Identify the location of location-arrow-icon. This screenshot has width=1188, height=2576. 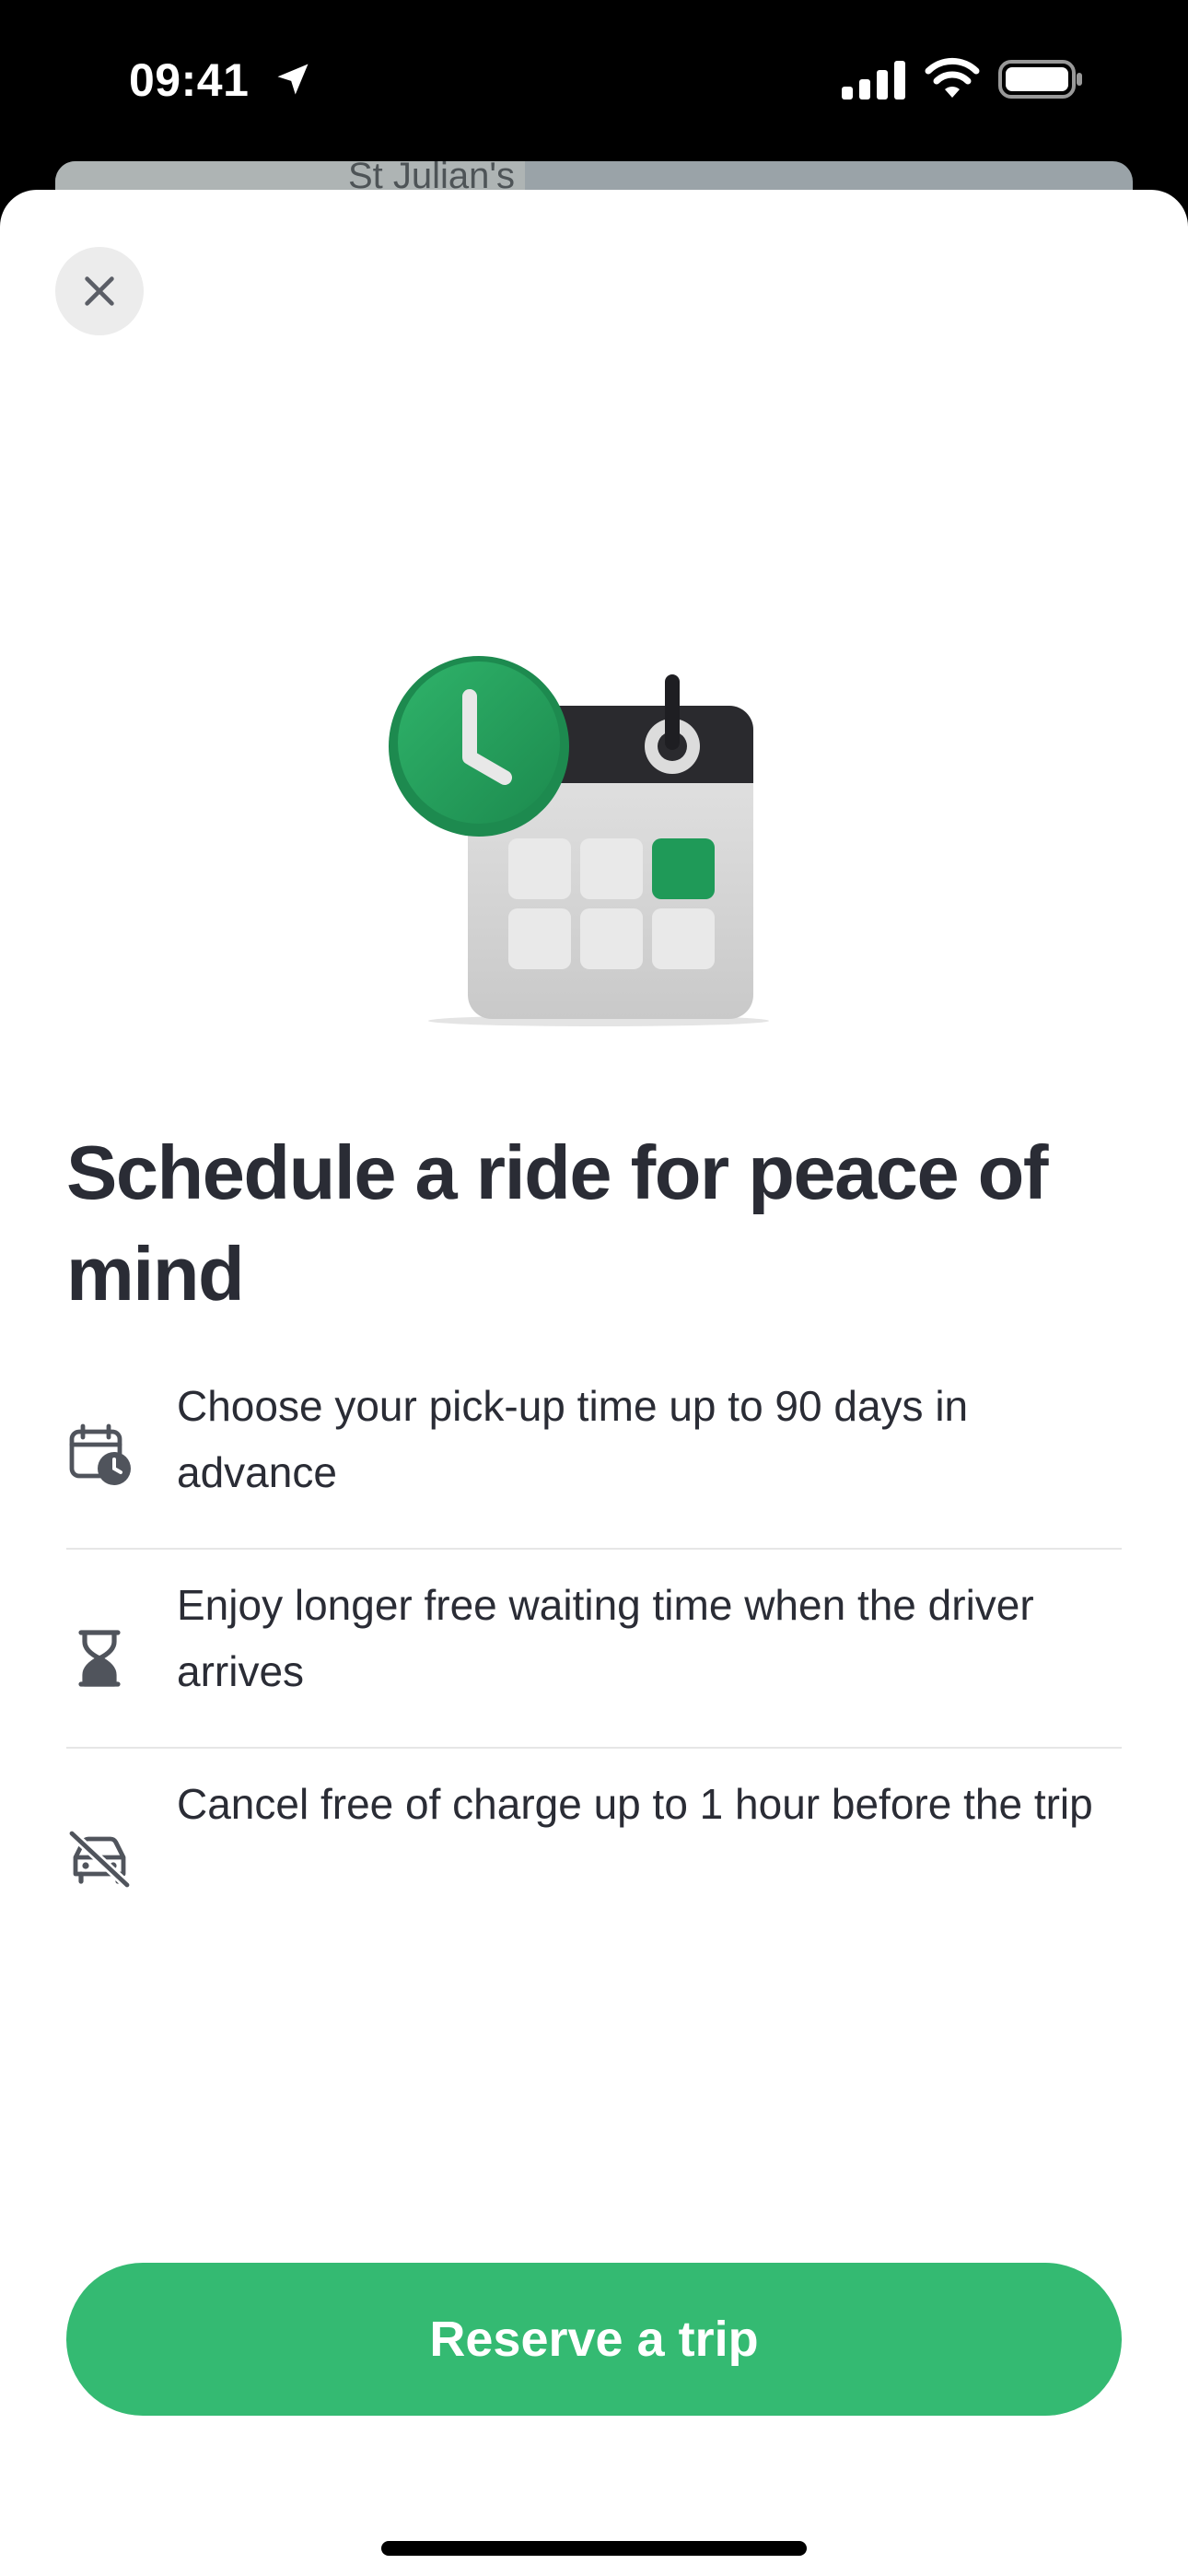
(293, 79).